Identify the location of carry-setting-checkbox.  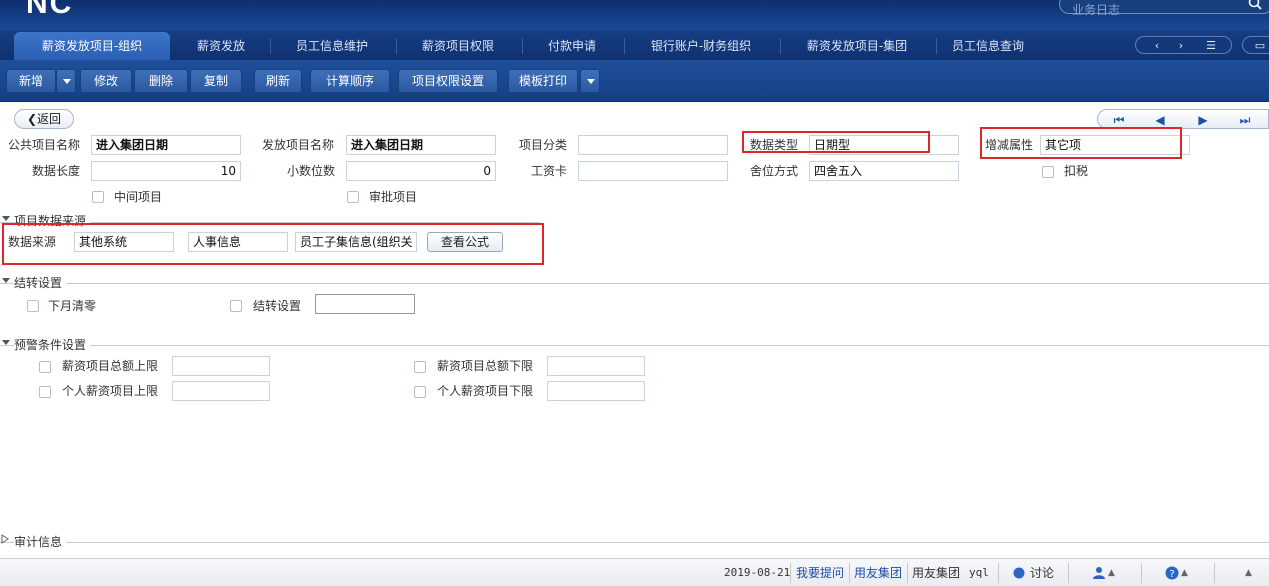
(236, 306).